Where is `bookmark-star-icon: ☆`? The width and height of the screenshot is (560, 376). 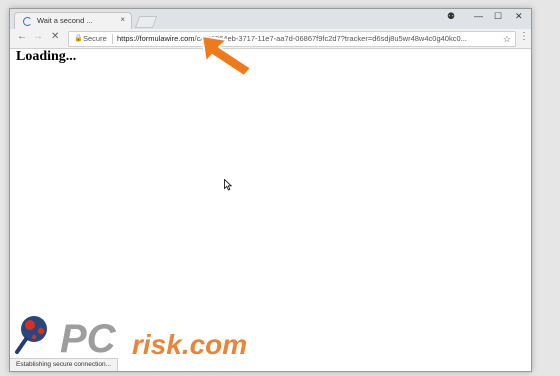
bookmark-star-icon: ☆ is located at coordinates (507, 39).